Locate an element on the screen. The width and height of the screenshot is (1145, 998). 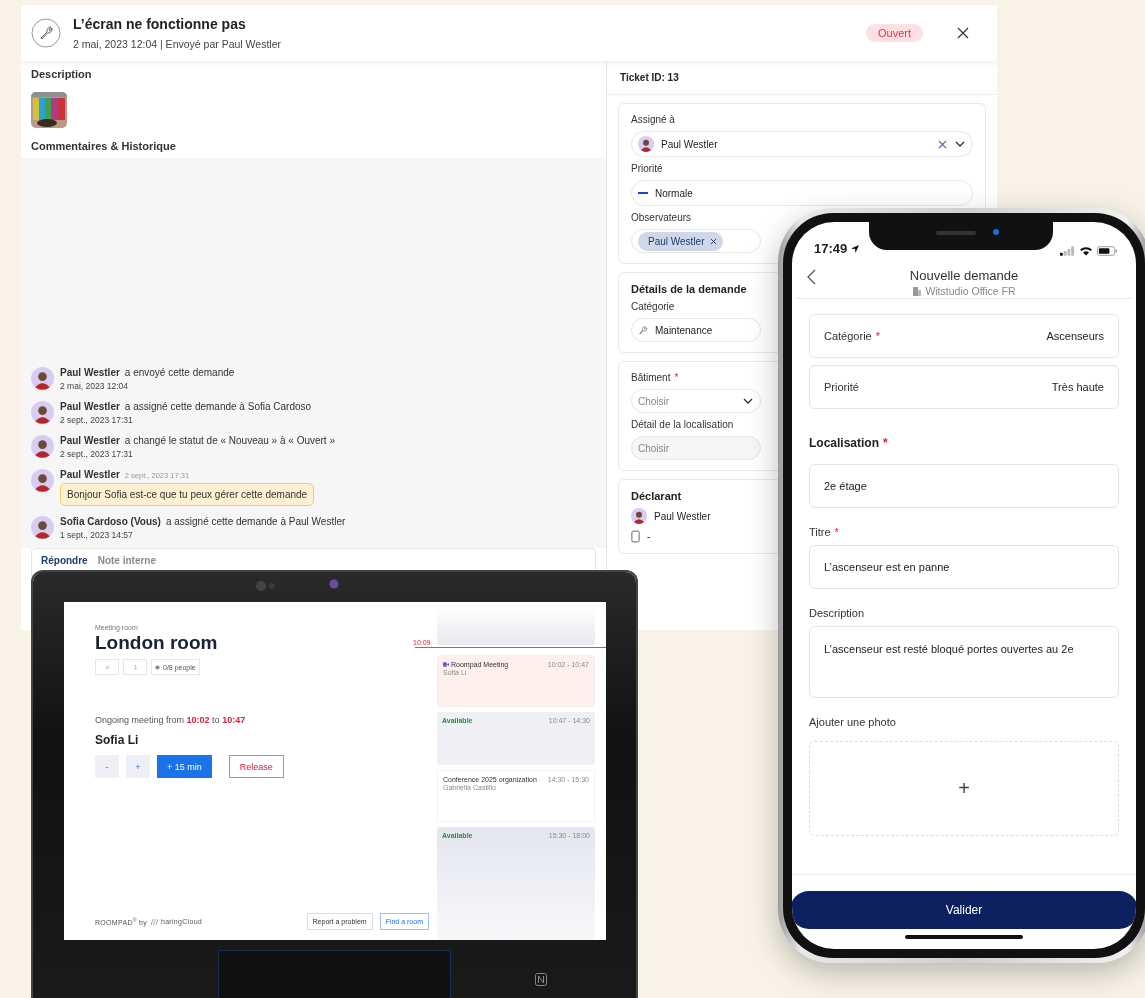
status-badge: Ouvert is located at coordinates (894, 33).